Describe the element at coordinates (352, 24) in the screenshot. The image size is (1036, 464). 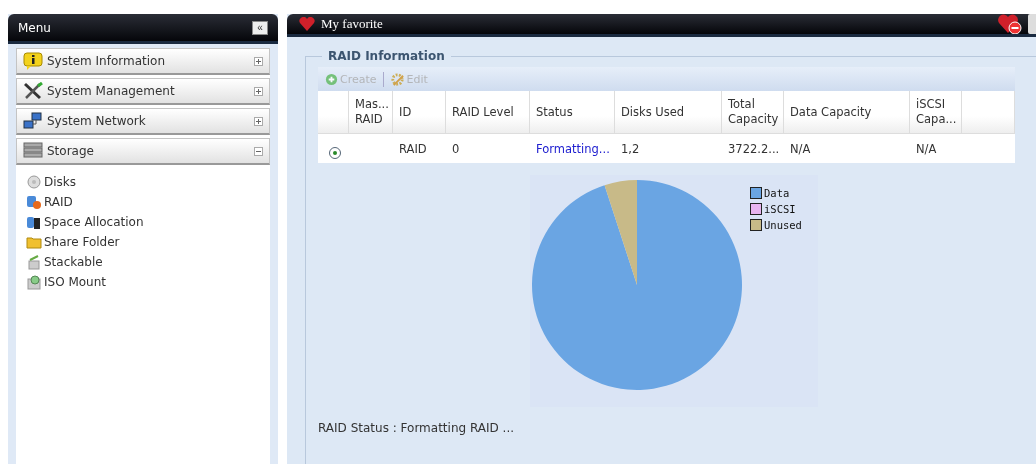
I see `content-title: My favorite` at that location.